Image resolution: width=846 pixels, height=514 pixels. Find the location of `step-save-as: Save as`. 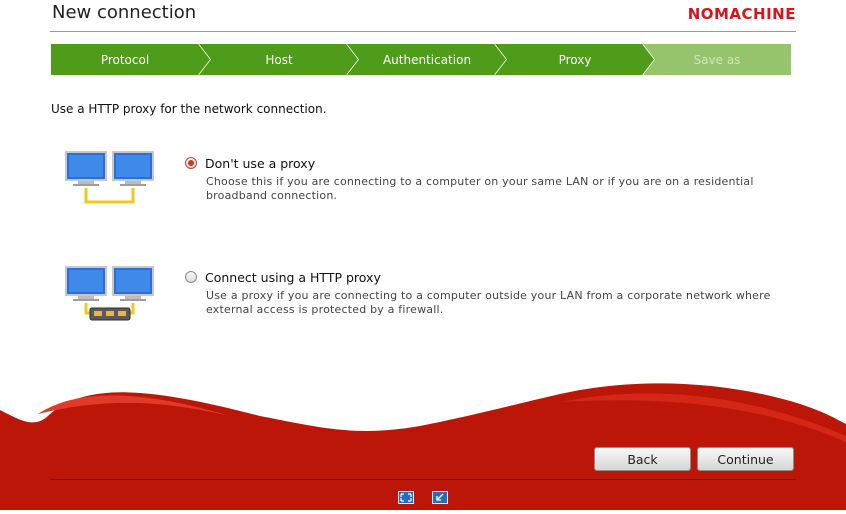

step-save-as: Save as is located at coordinates (717, 59).